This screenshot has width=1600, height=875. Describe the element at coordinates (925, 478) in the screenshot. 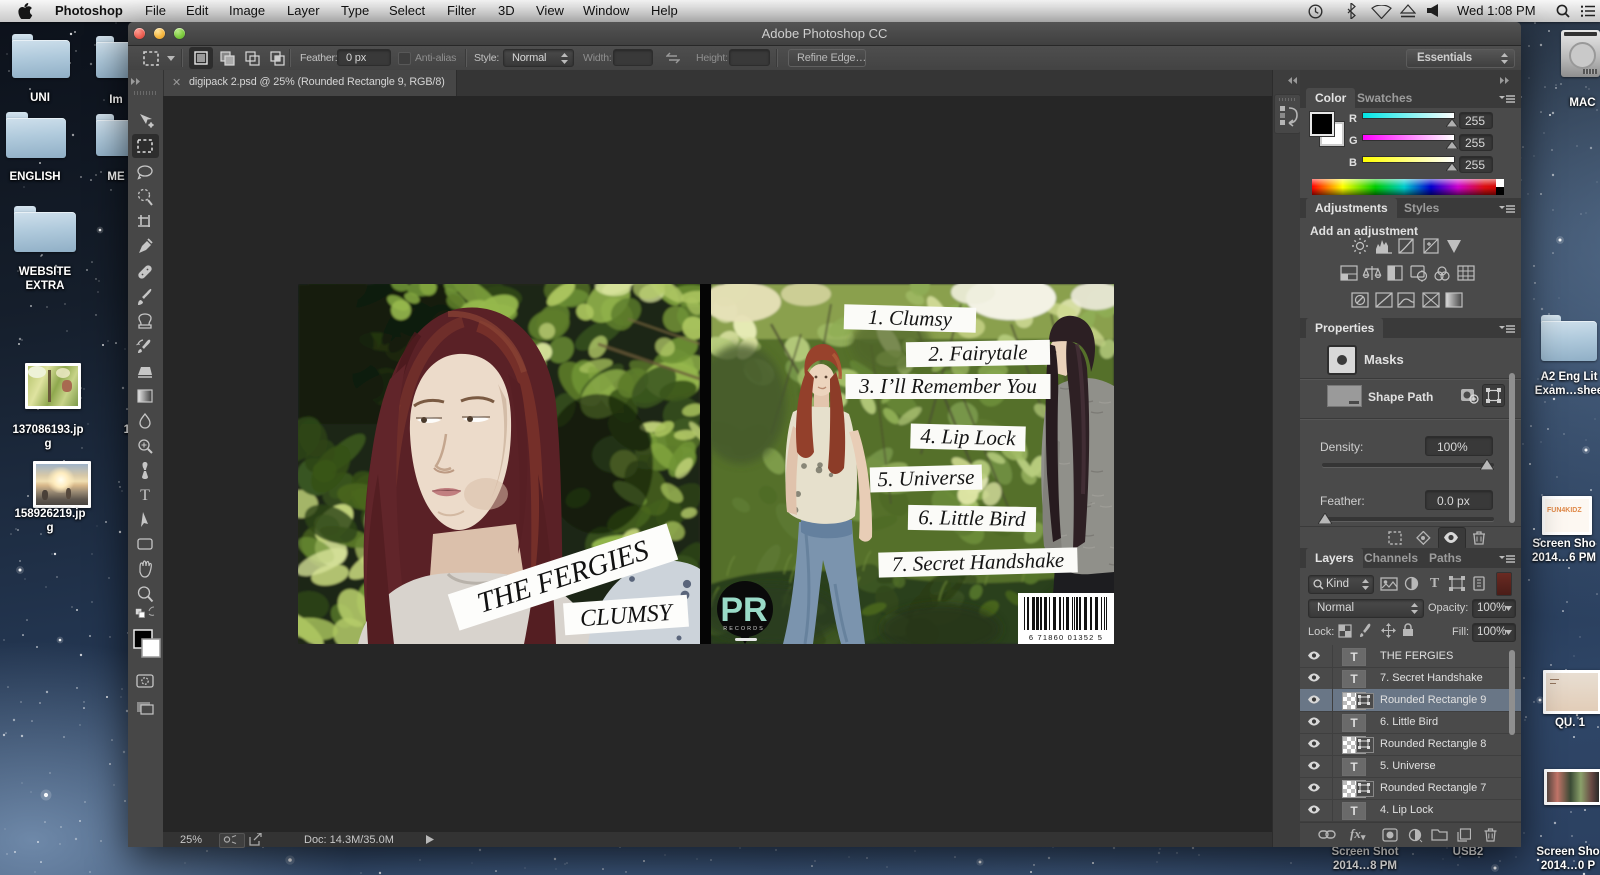

I see `svg-text: 5. Universe` at that location.